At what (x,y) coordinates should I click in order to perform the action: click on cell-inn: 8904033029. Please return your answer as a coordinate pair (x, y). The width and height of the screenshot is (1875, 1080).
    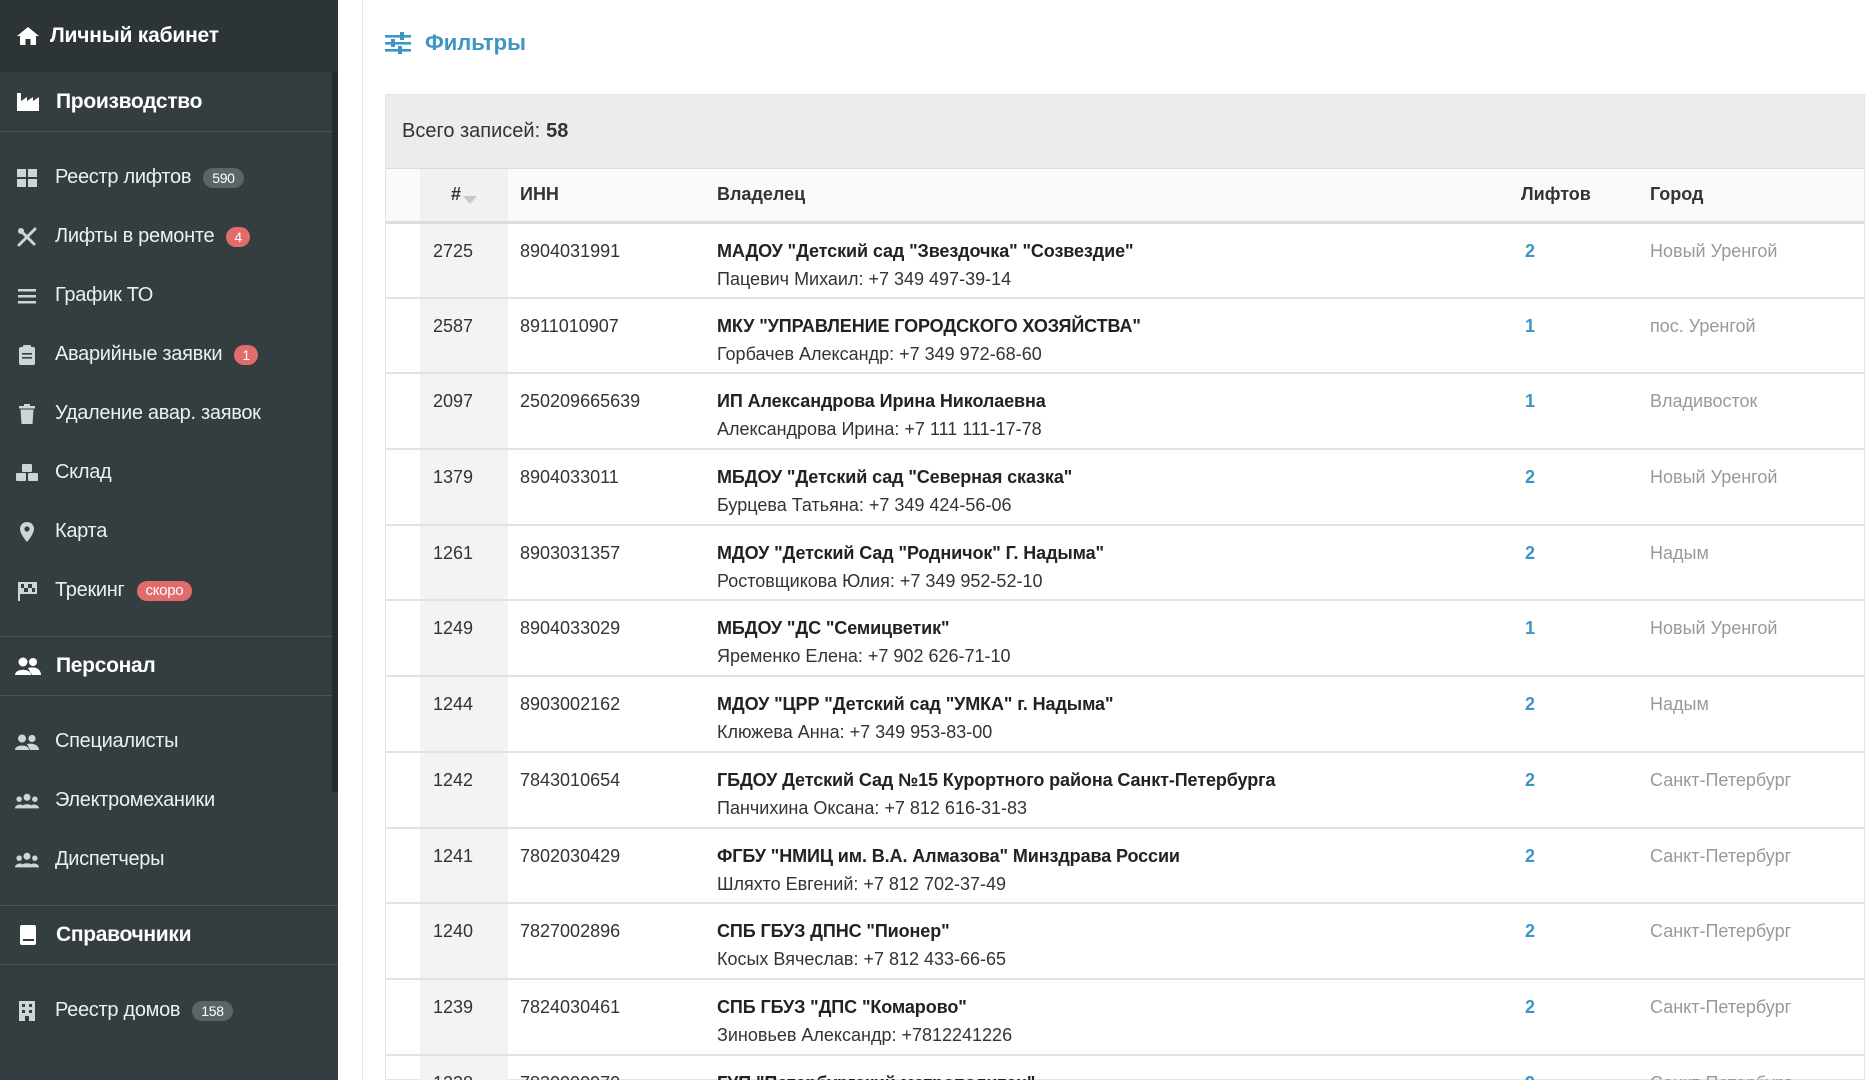
    Looking at the image, I should click on (612, 639).